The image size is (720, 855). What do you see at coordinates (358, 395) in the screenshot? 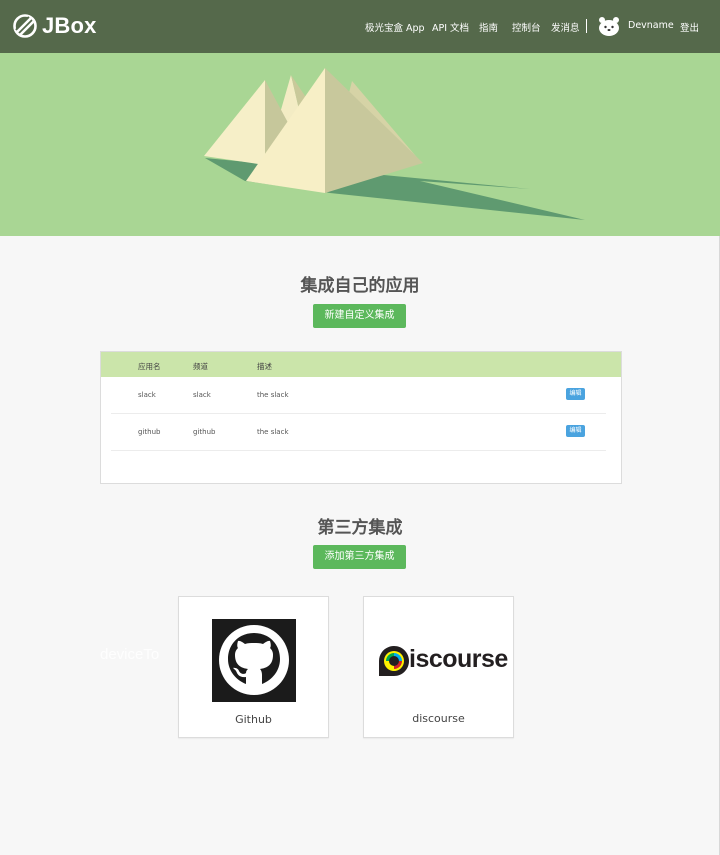
I see `table-row: slack slack the slack 编辑` at bounding box center [358, 395].